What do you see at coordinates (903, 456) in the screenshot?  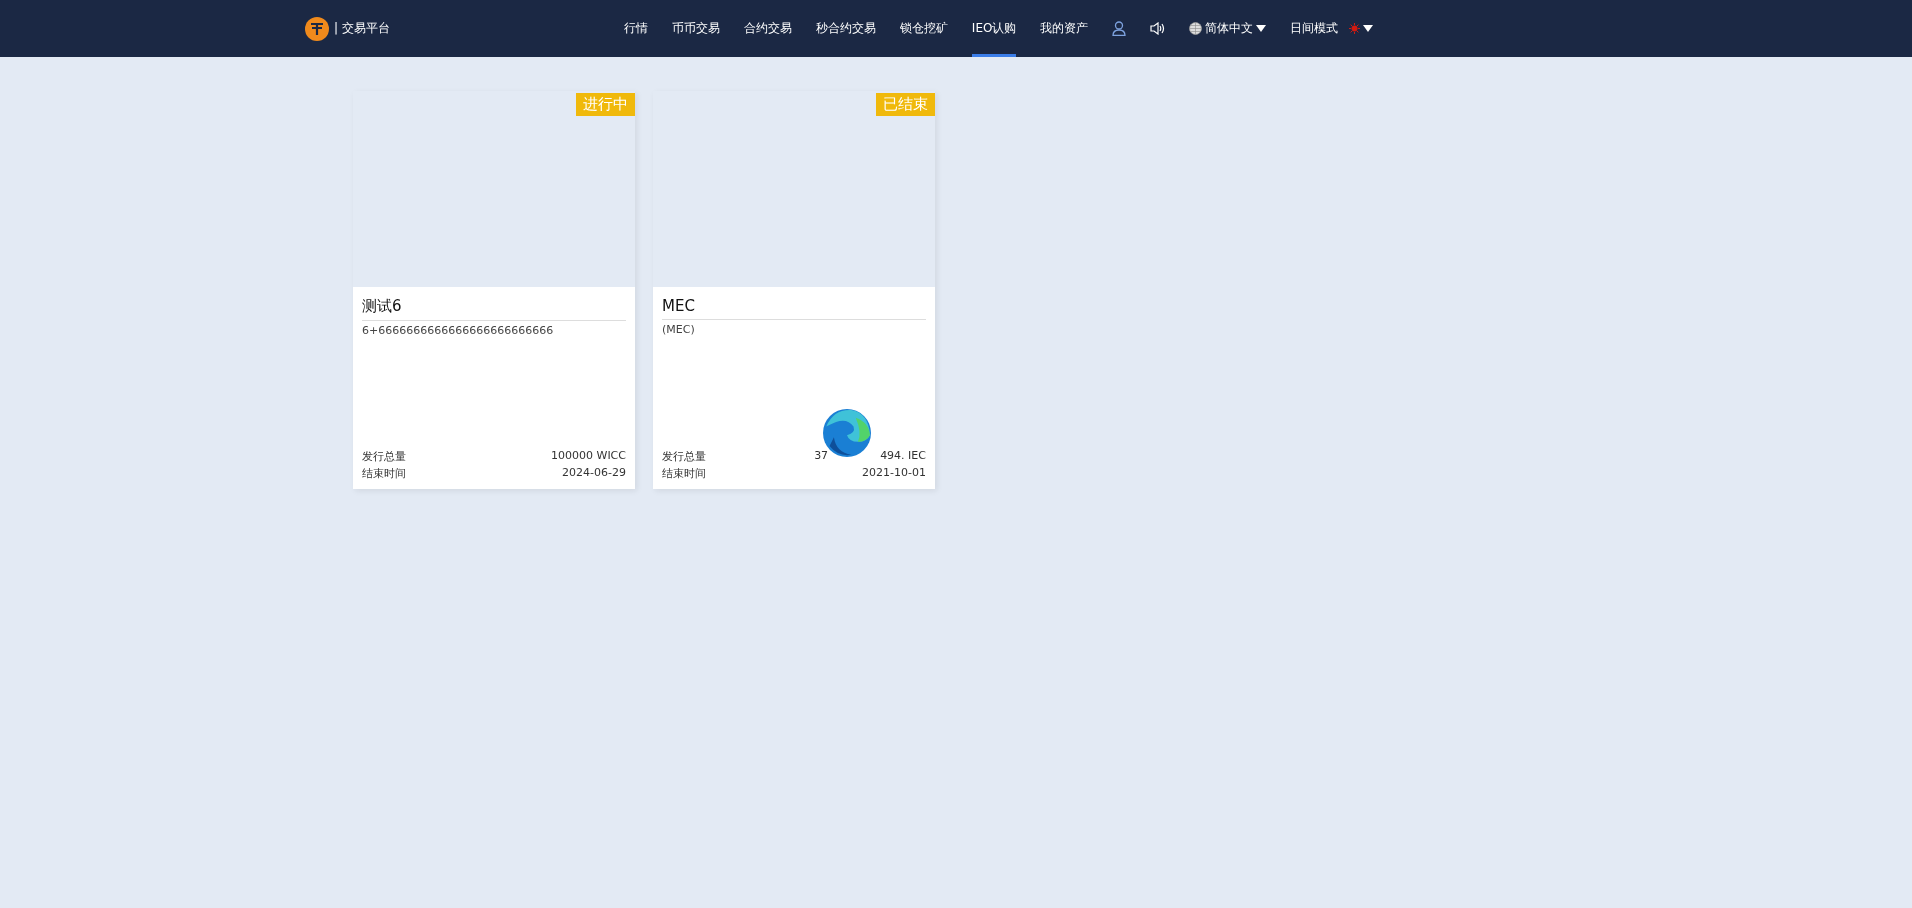 I see `field-value: 494. IEC` at bounding box center [903, 456].